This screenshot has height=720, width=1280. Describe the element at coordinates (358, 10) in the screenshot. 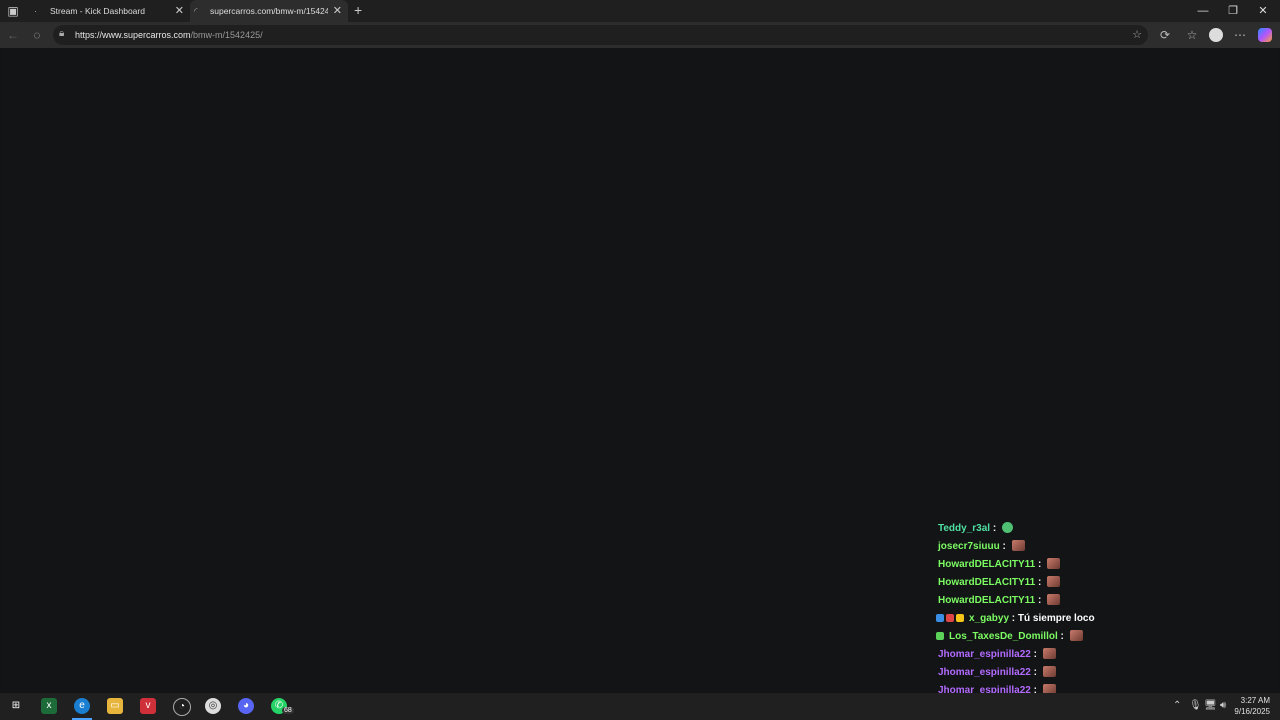

I see `new-tab-button: +` at that location.